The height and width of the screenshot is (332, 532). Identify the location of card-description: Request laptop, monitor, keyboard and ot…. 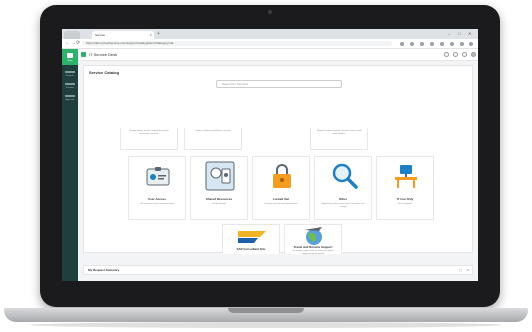
(149, 132).